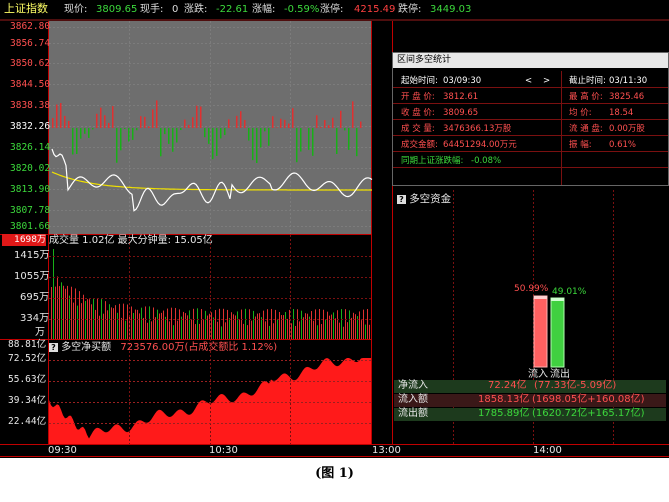  Describe the element at coordinates (588, 399) in the screenshot. I see `fund-row-detail: (1698.05亿+160.08亿)` at that location.